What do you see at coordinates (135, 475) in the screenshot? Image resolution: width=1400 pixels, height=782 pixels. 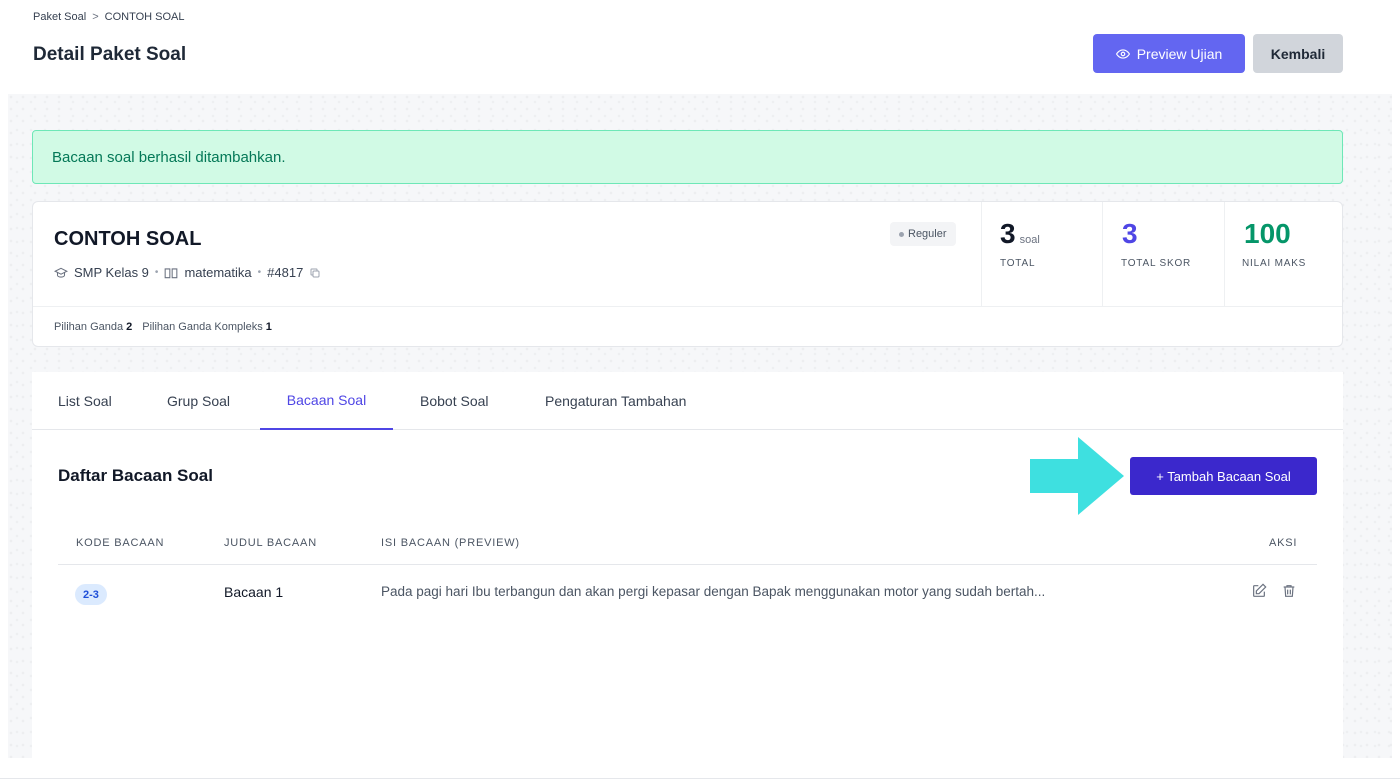 I see `section-title: Daftar Bacaan Soal` at bounding box center [135, 475].